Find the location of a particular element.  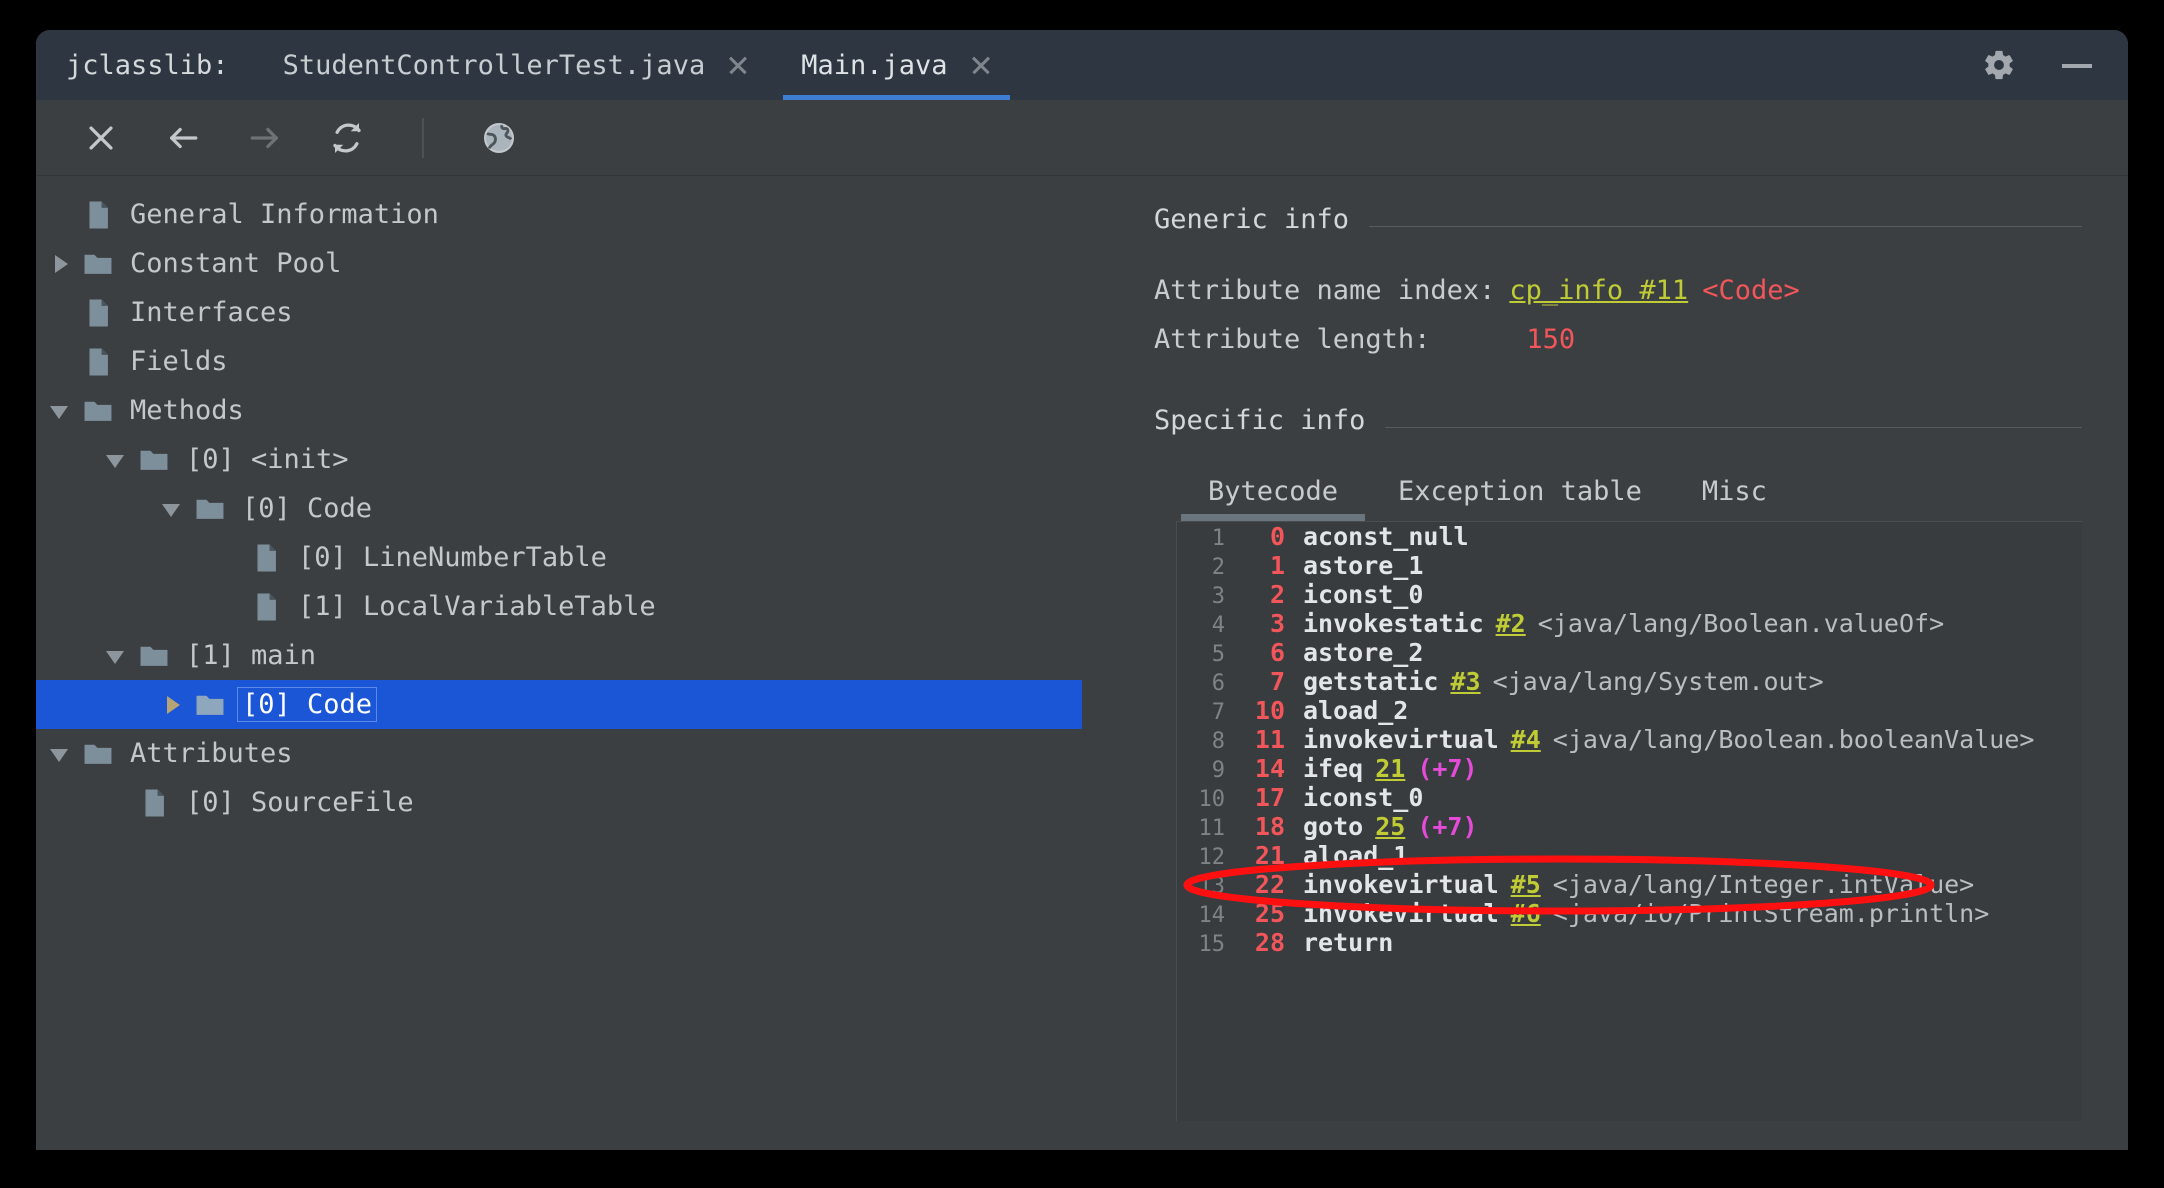

tab-label: StudentControllerTest.java is located at coordinates (494, 65).